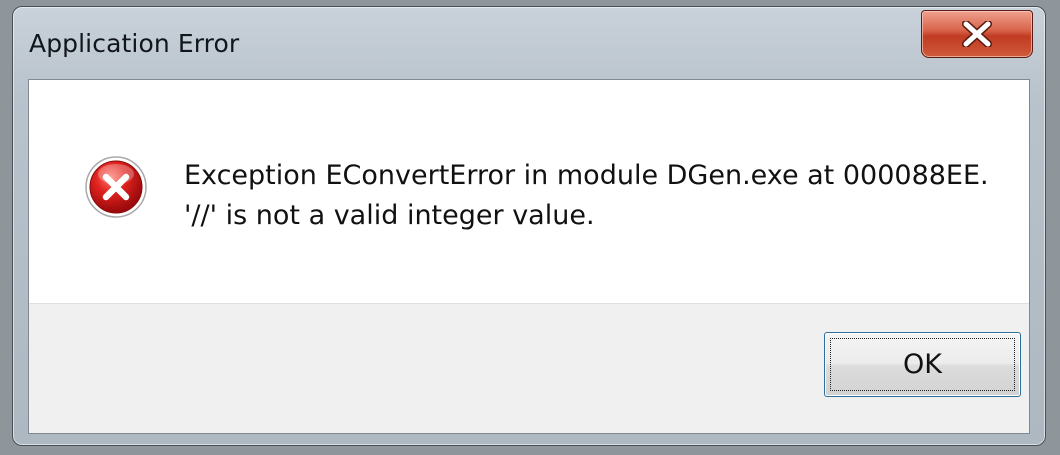 The height and width of the screenshot is (455, 1060). Describe the element at coordinates (134, 43) in the screenshot. I see `window-title: Application Error` at that location.